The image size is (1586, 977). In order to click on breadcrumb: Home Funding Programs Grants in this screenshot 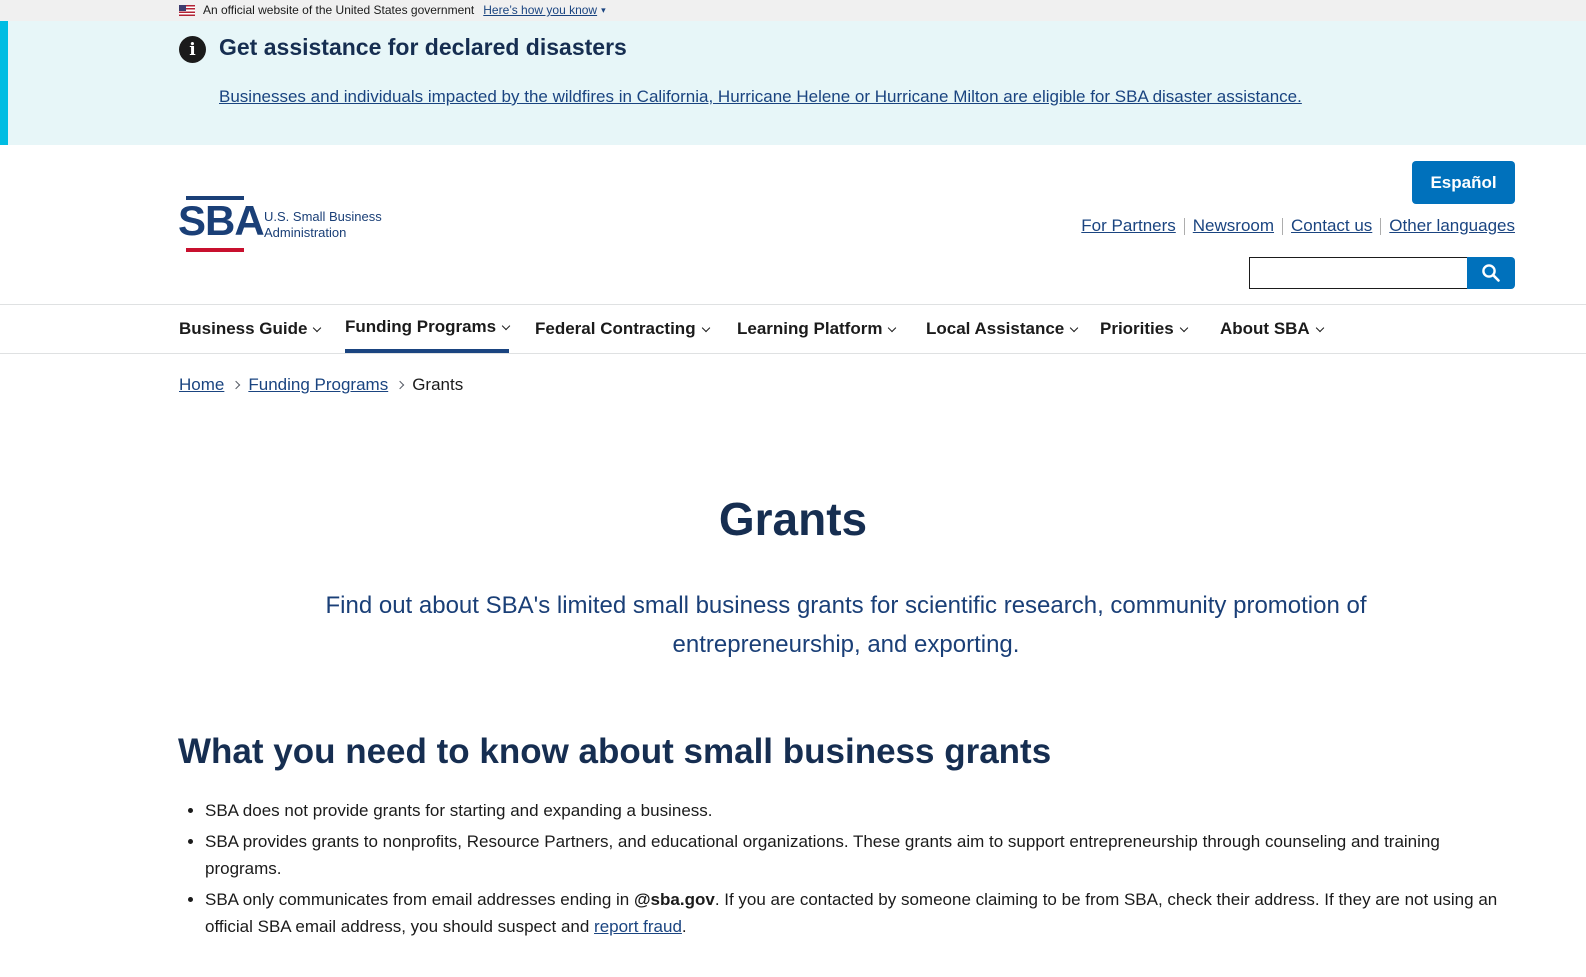, I will do `click(321, 385)`.